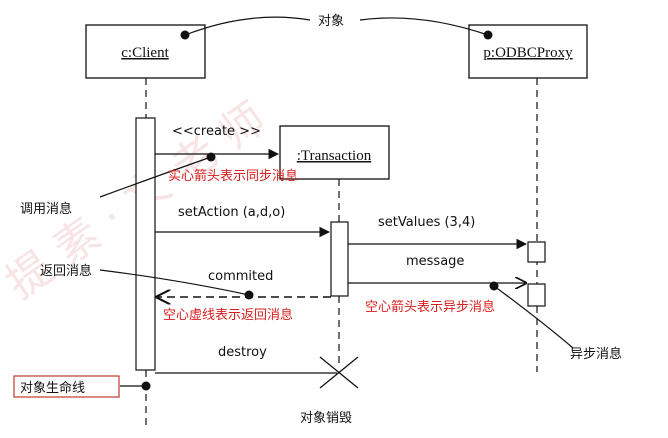  I want to click on create-message-label: <<create >>, so click(216, 131).